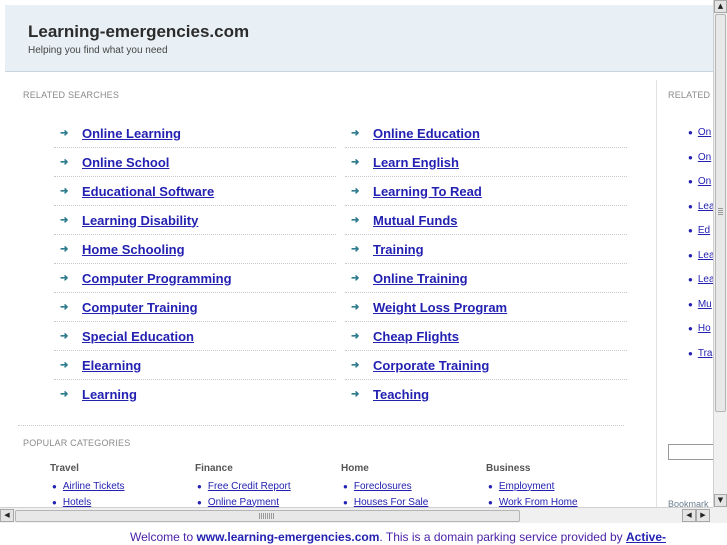 The image size is (727, 545). I want to click on related-search-link-online-learning: Online Learning, so click(131, 133).